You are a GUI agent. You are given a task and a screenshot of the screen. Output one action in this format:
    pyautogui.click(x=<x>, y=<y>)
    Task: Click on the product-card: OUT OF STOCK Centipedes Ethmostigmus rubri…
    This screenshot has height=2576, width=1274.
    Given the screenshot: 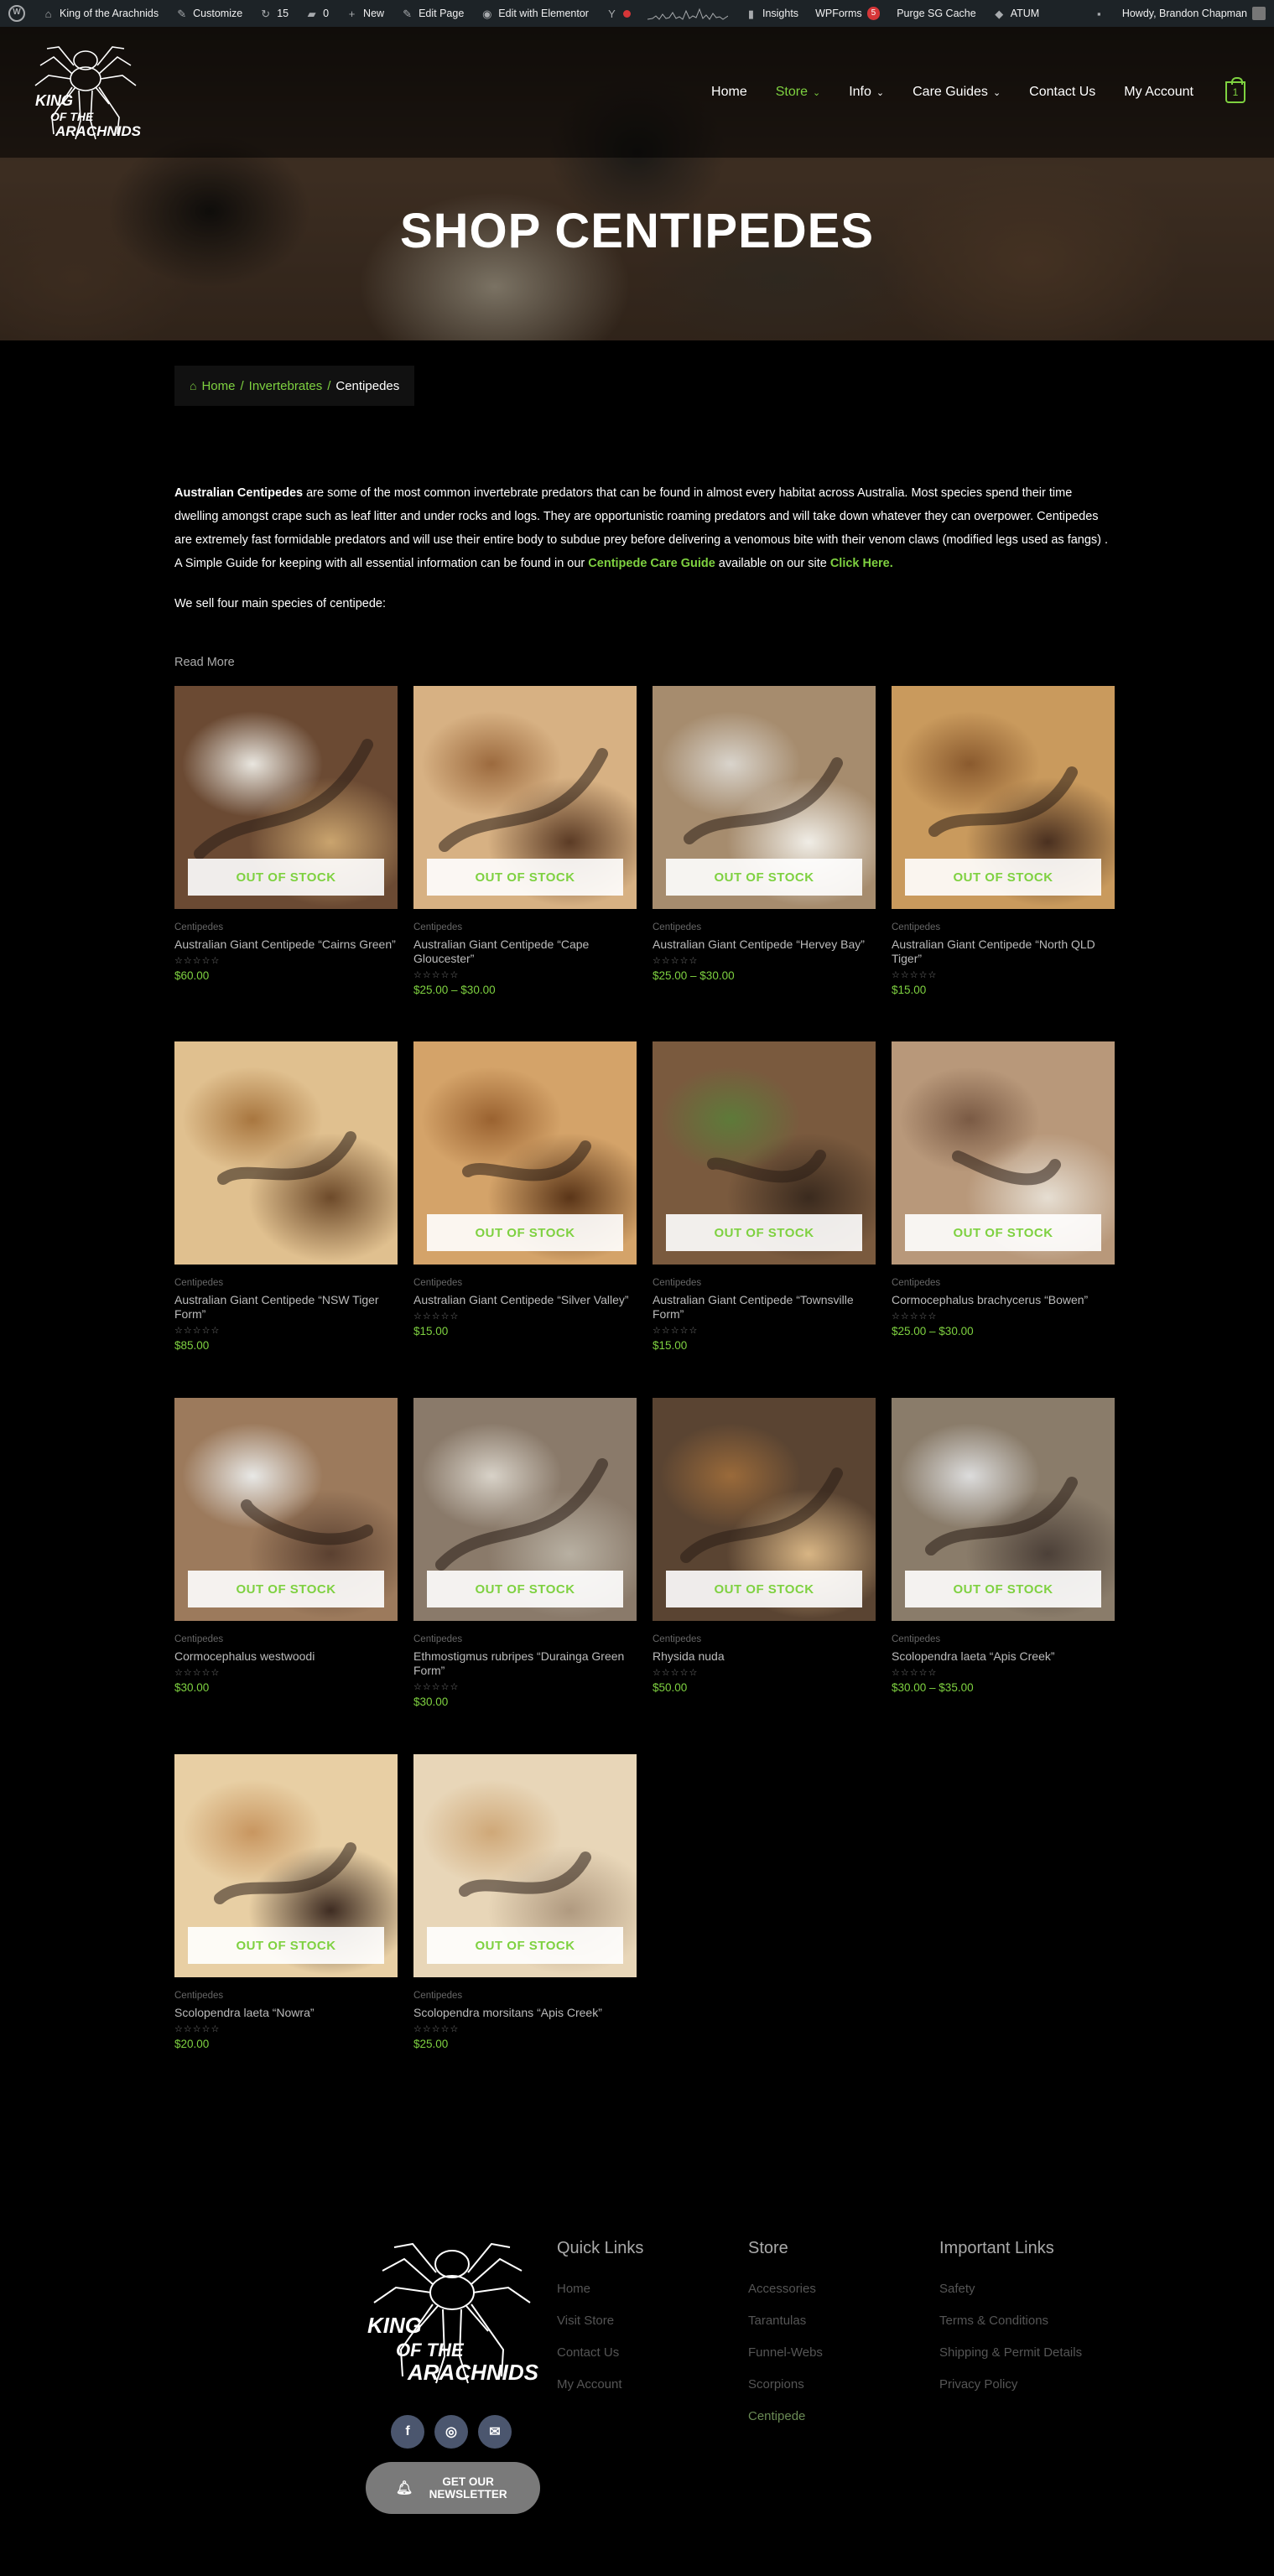 What is the action you would take?
    pyautogui.click(x=525, y=1553)
    